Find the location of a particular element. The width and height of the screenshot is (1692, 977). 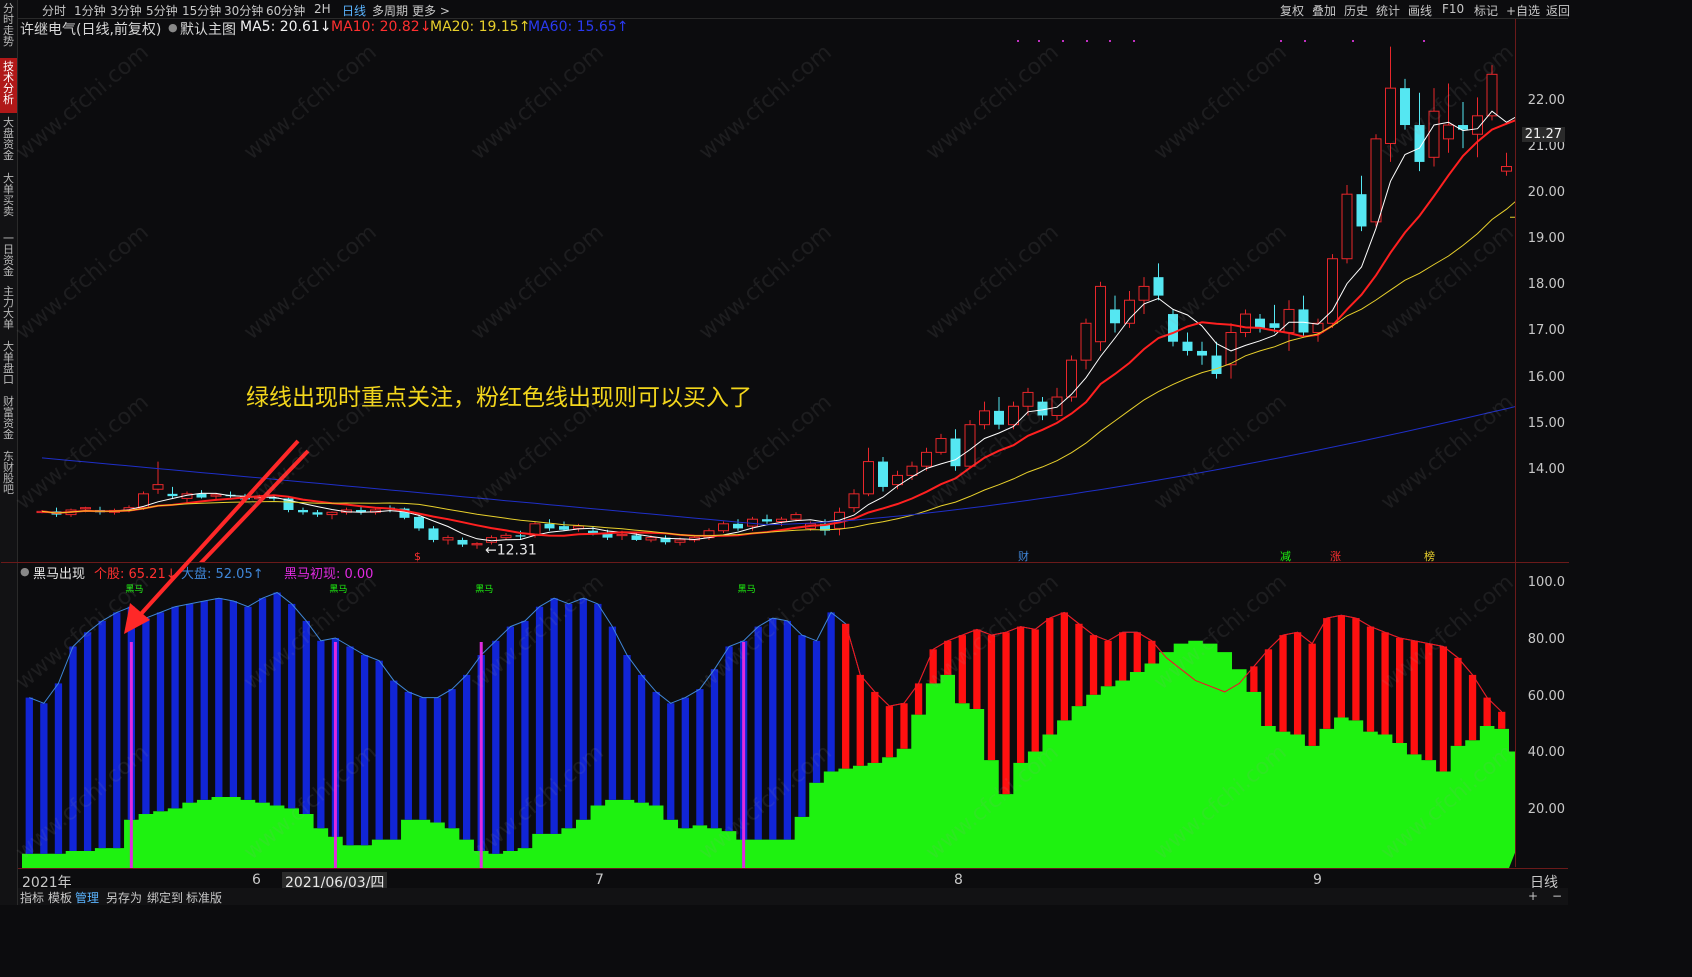

bottom-tab-3: 另存为 is located at coordinates (124, 897).